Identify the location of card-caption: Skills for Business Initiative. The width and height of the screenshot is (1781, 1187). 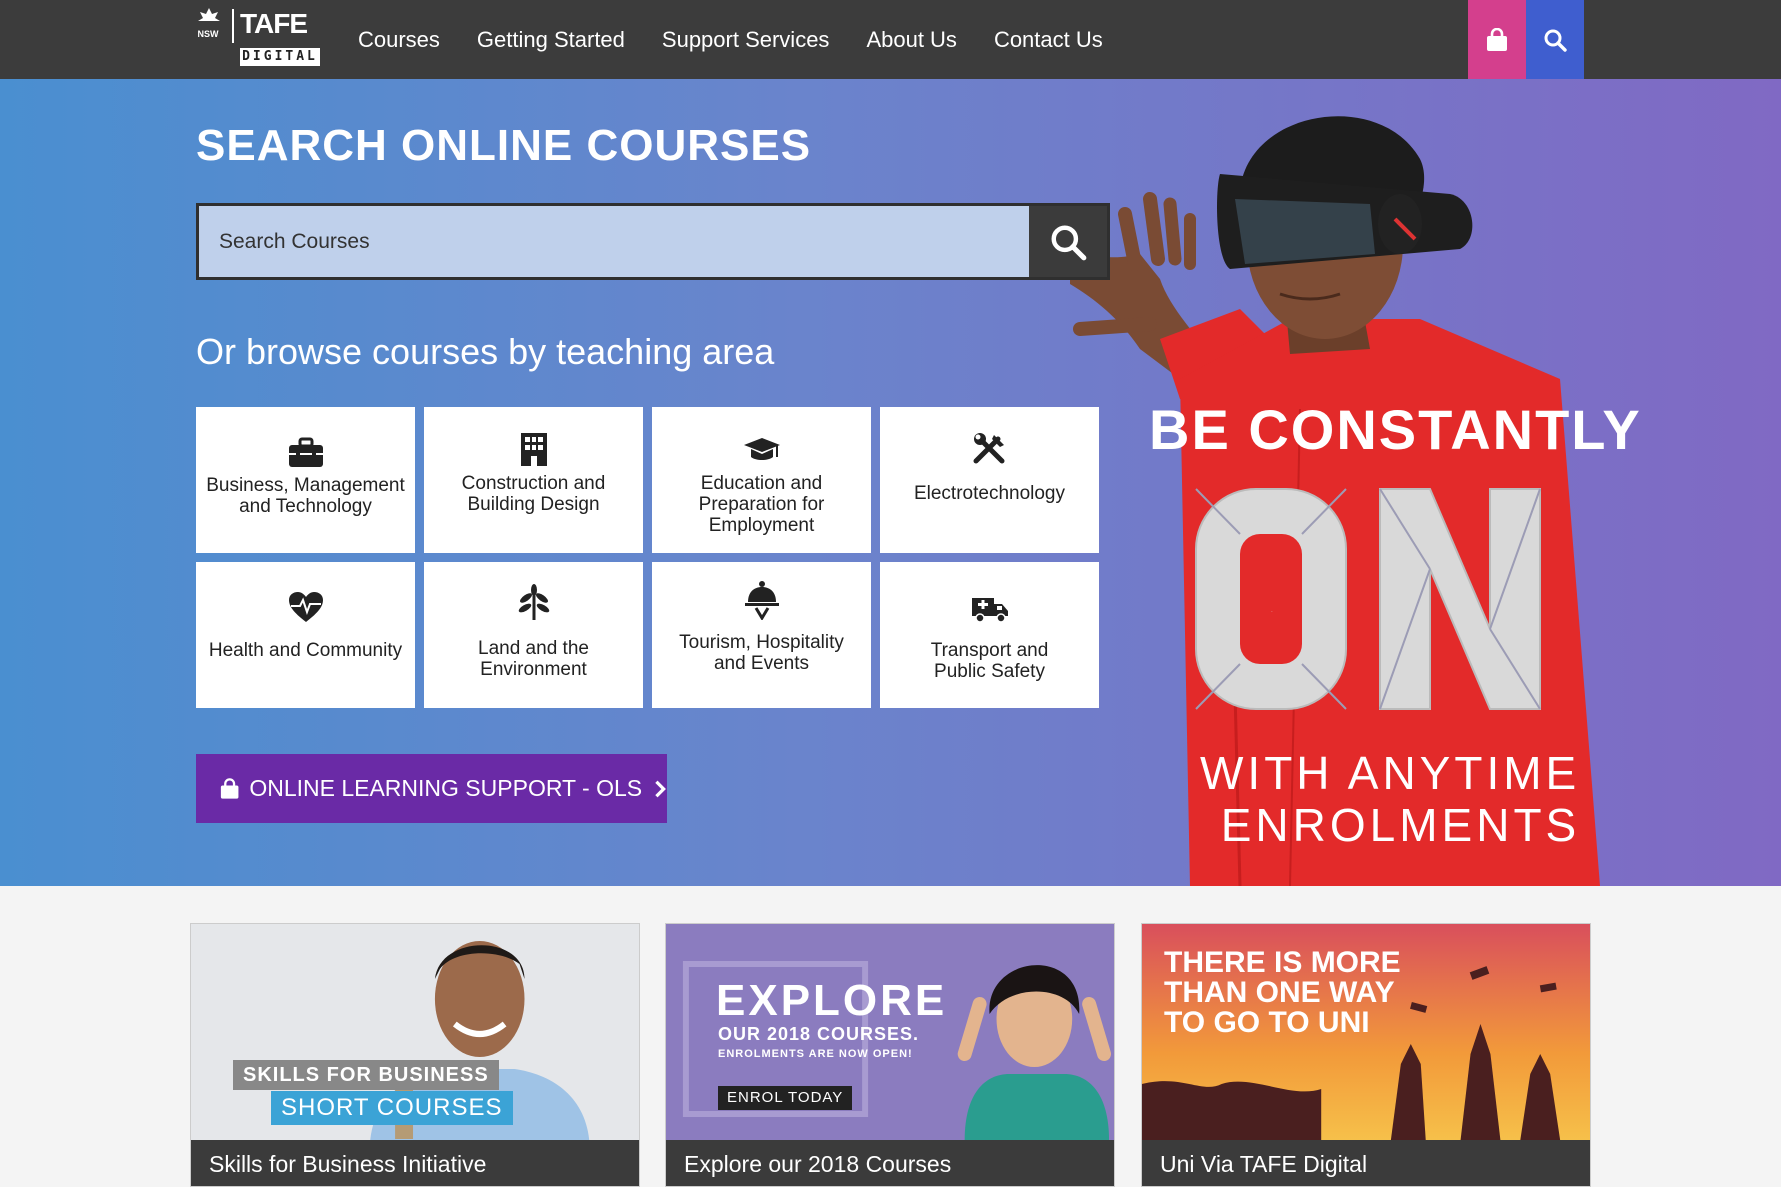
(415, 1163).